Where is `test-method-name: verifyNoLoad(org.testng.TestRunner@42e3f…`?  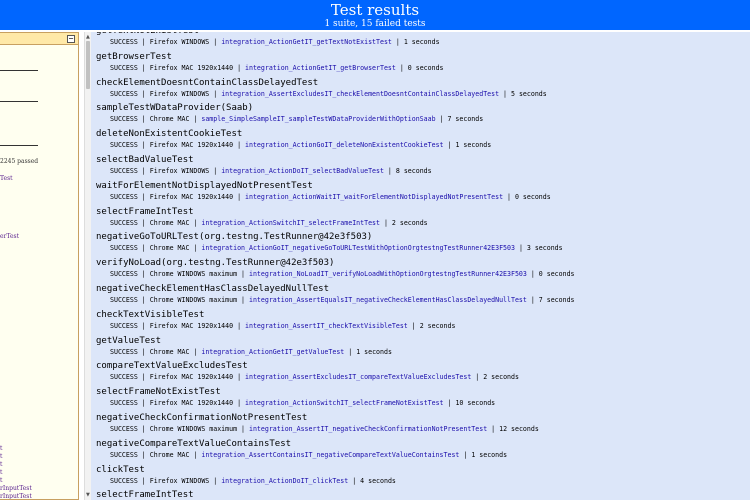
test-method-name: verifyNoLoad(org.testng.TestRunner@42e3f… is located at coordinates (215, 263).